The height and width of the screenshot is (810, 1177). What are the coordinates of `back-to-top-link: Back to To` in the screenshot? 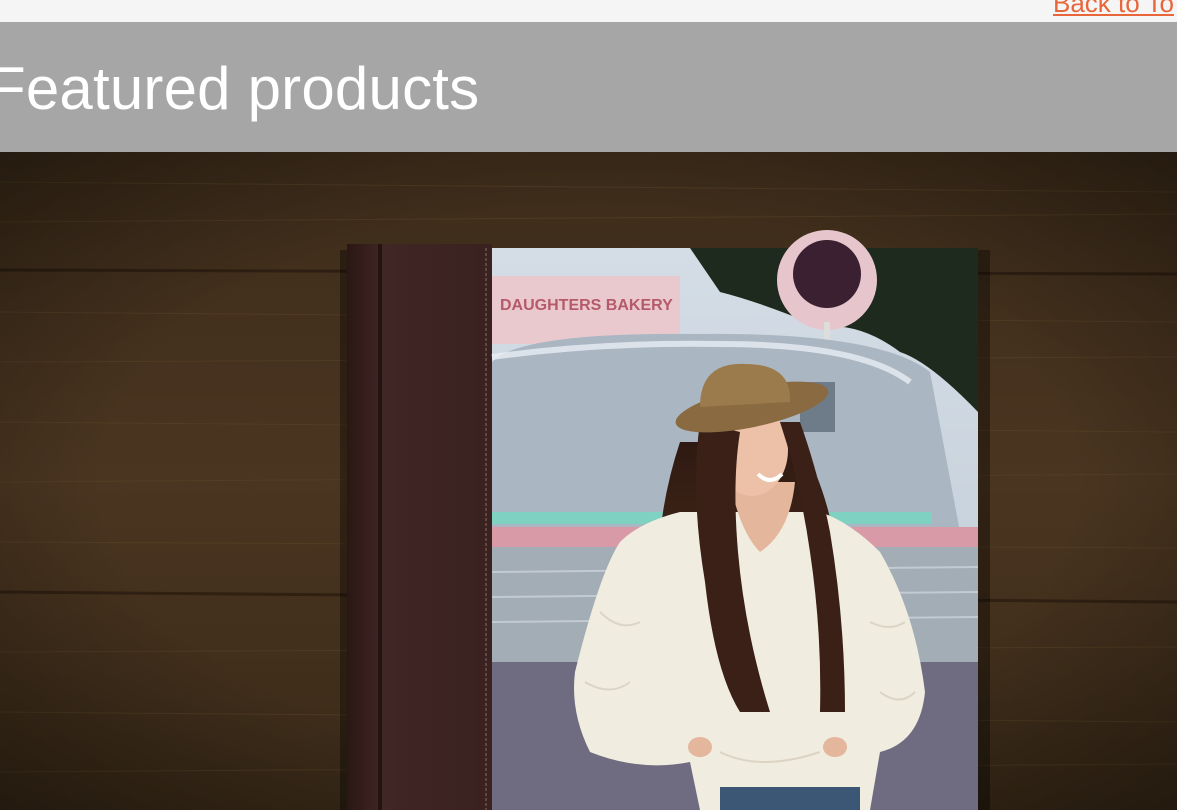 It's located at (1113, 9).